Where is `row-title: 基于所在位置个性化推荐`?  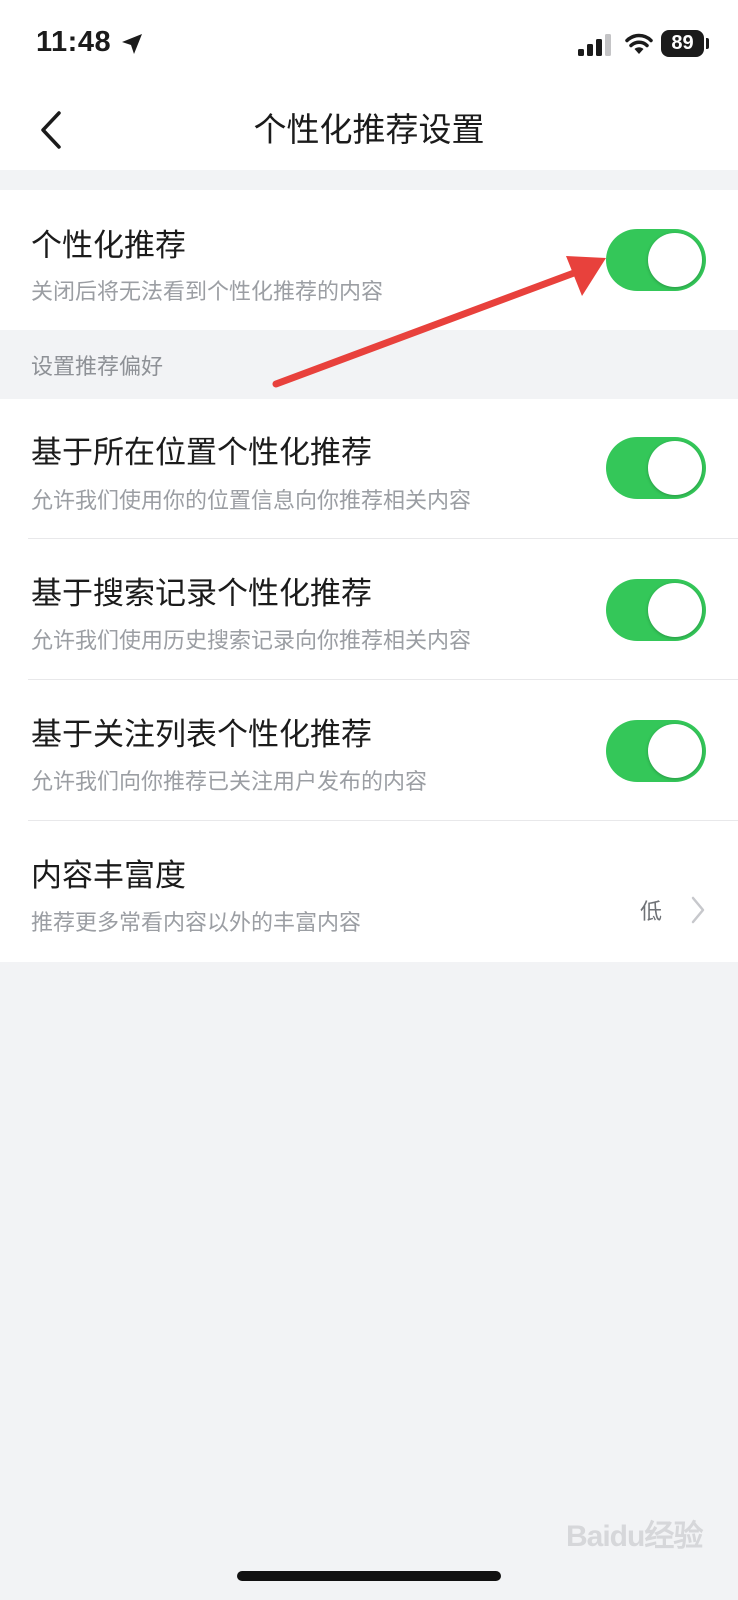
row-title: 基于所在位置个性化推荐 is located at coordinates (201, 453).